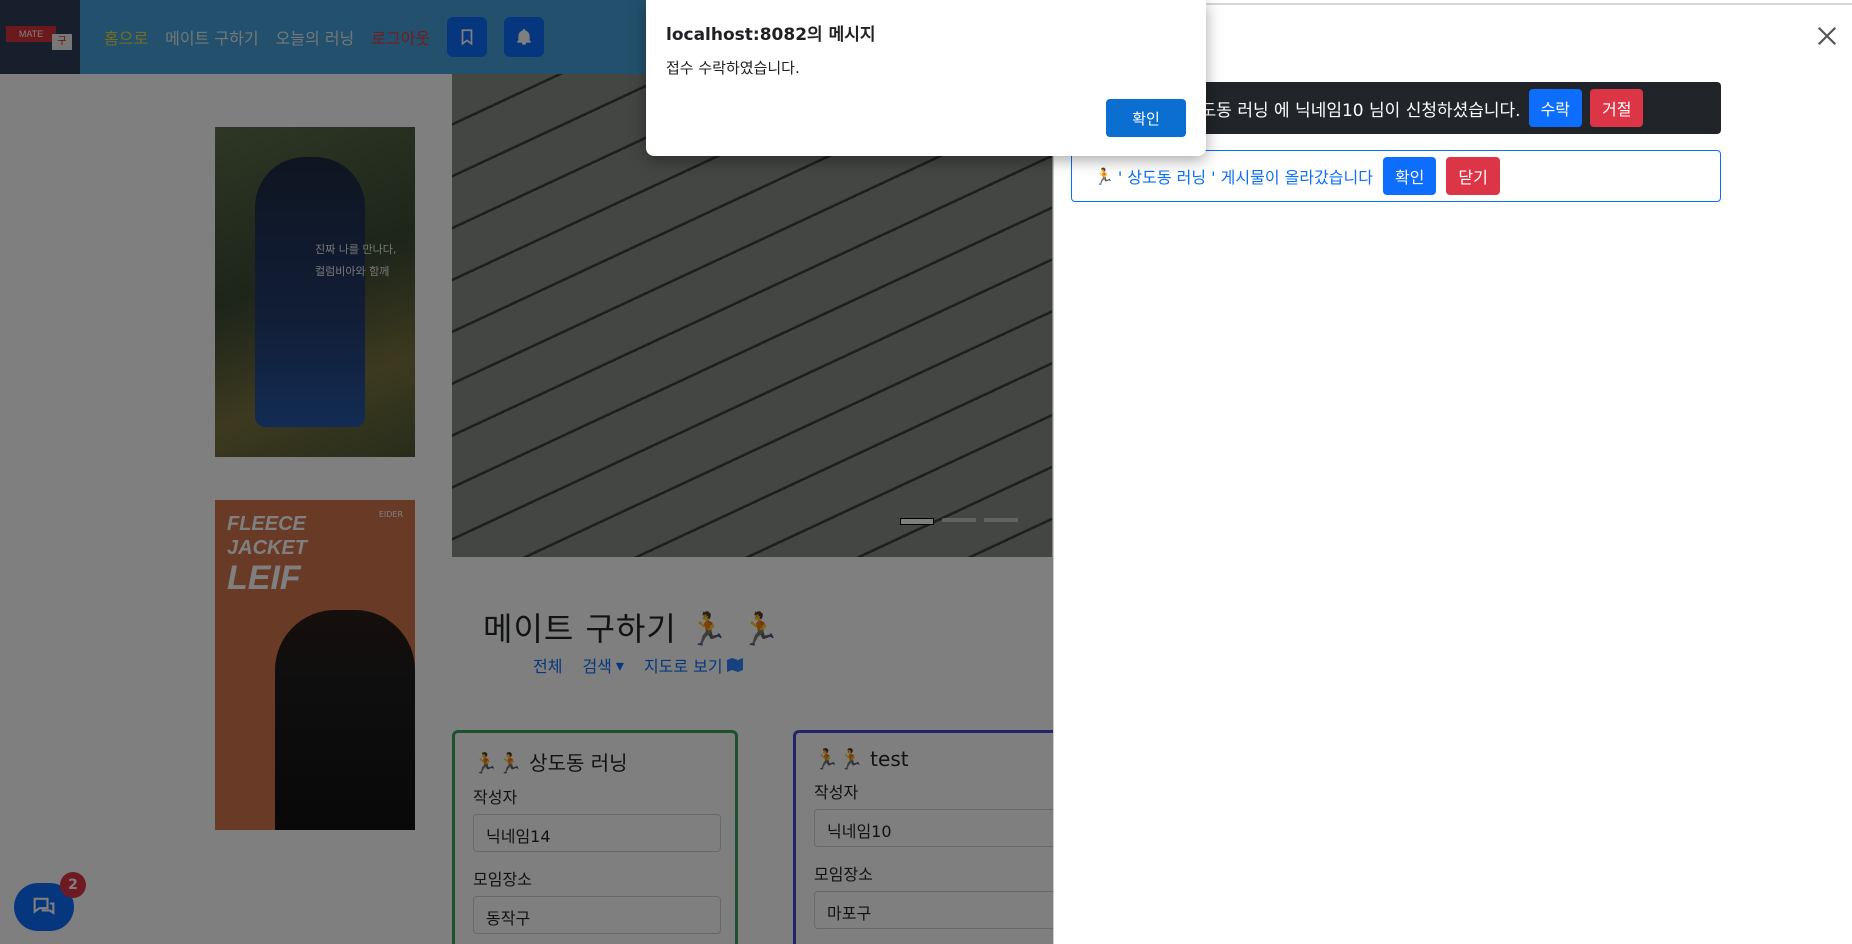  Describe the element at coordinates (1555, 108) in the screenshot. I see `accept-button: 수락` at that location.